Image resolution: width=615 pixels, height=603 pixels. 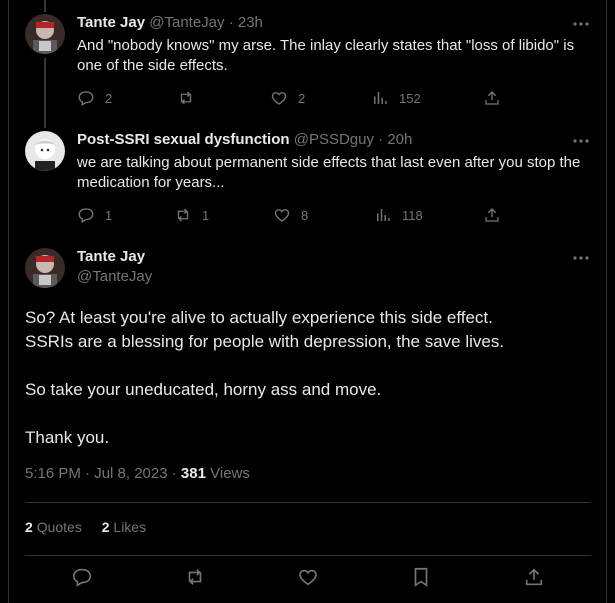 What do you see at coordinates (410, 98) in the screenshot?
I see `view-count: 152` at bounding box center [410, 98].